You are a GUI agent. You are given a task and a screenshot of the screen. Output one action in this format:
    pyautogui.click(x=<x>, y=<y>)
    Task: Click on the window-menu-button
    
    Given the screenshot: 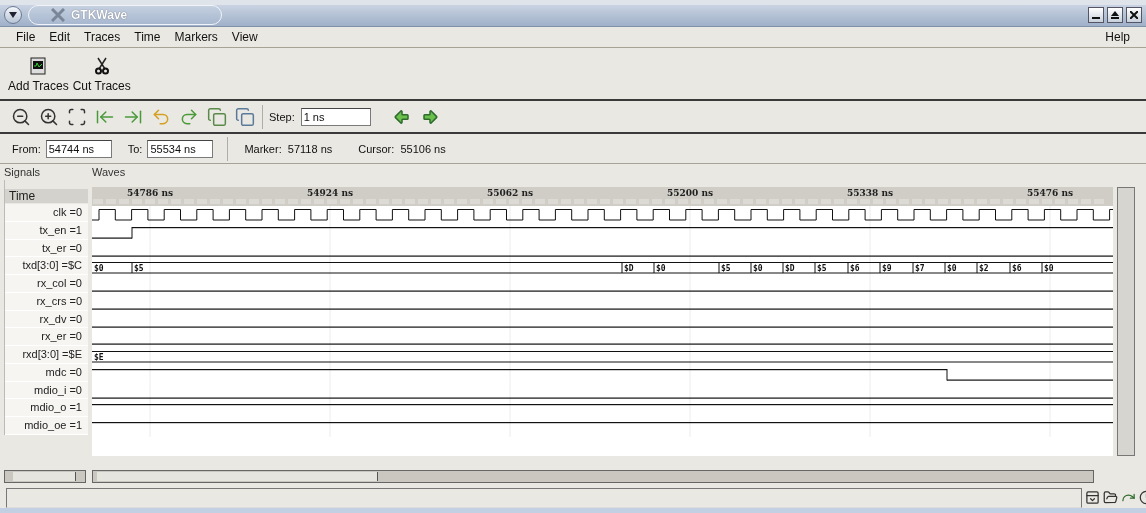 What is the action you would take?
    pyautogui.click(x=13, y=15)
    